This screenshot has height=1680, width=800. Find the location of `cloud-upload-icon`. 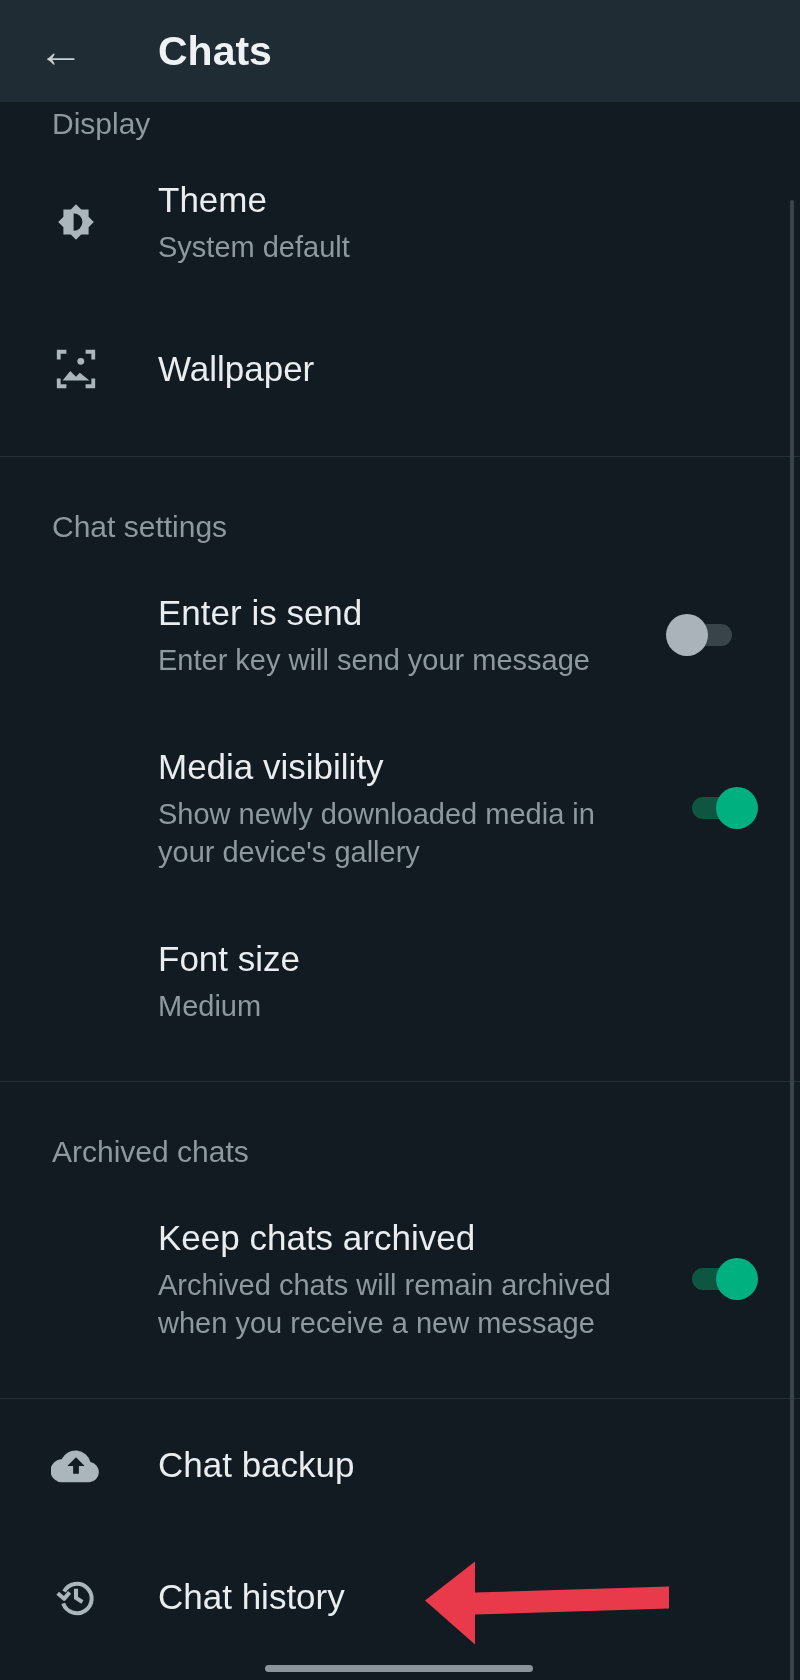

cloud-upload-icon is located at coordinates (76, 1465).